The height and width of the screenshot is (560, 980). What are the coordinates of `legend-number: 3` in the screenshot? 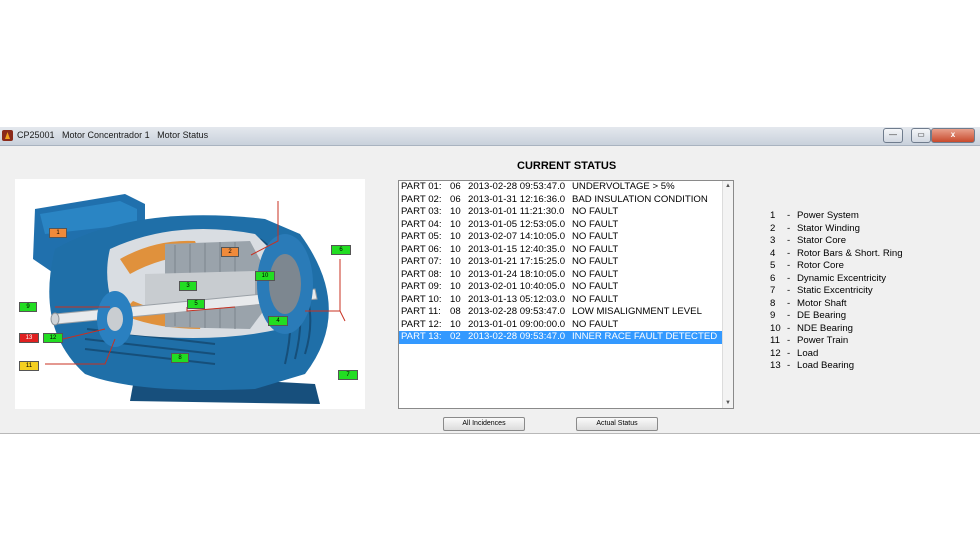 It's located at (773, 240).